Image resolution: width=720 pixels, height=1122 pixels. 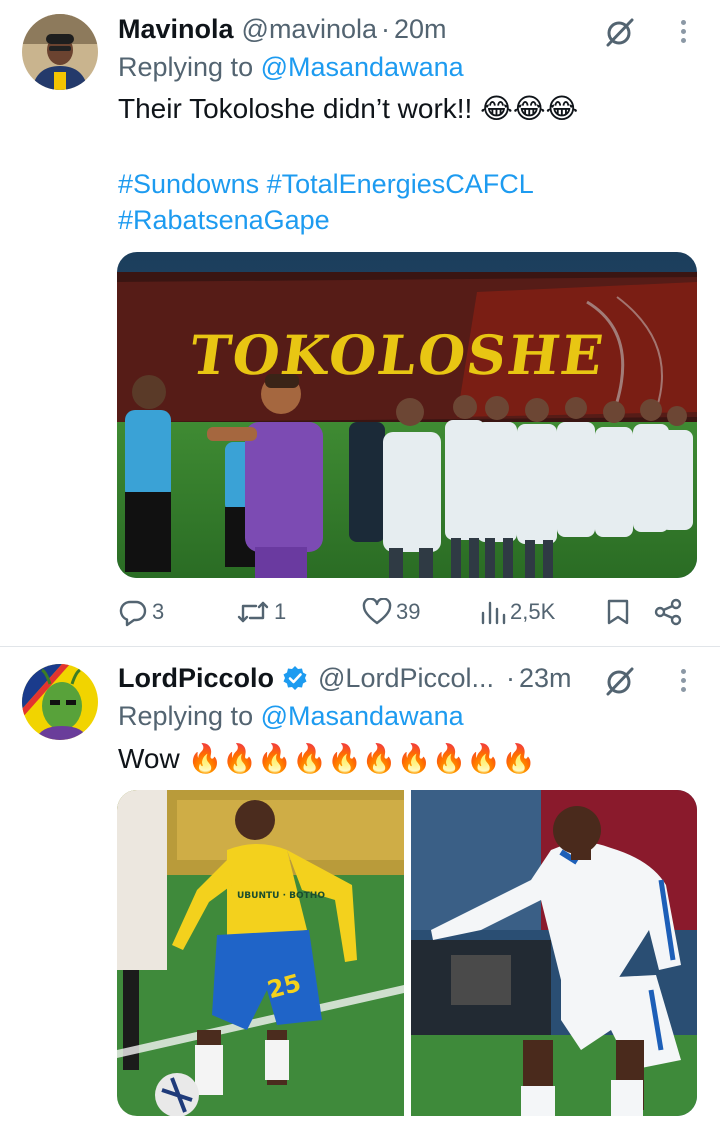 What do you see at coordinates (533, 611) in the screenshot?
I see `views-count: 2,5K` at bounding box center [533, 611].